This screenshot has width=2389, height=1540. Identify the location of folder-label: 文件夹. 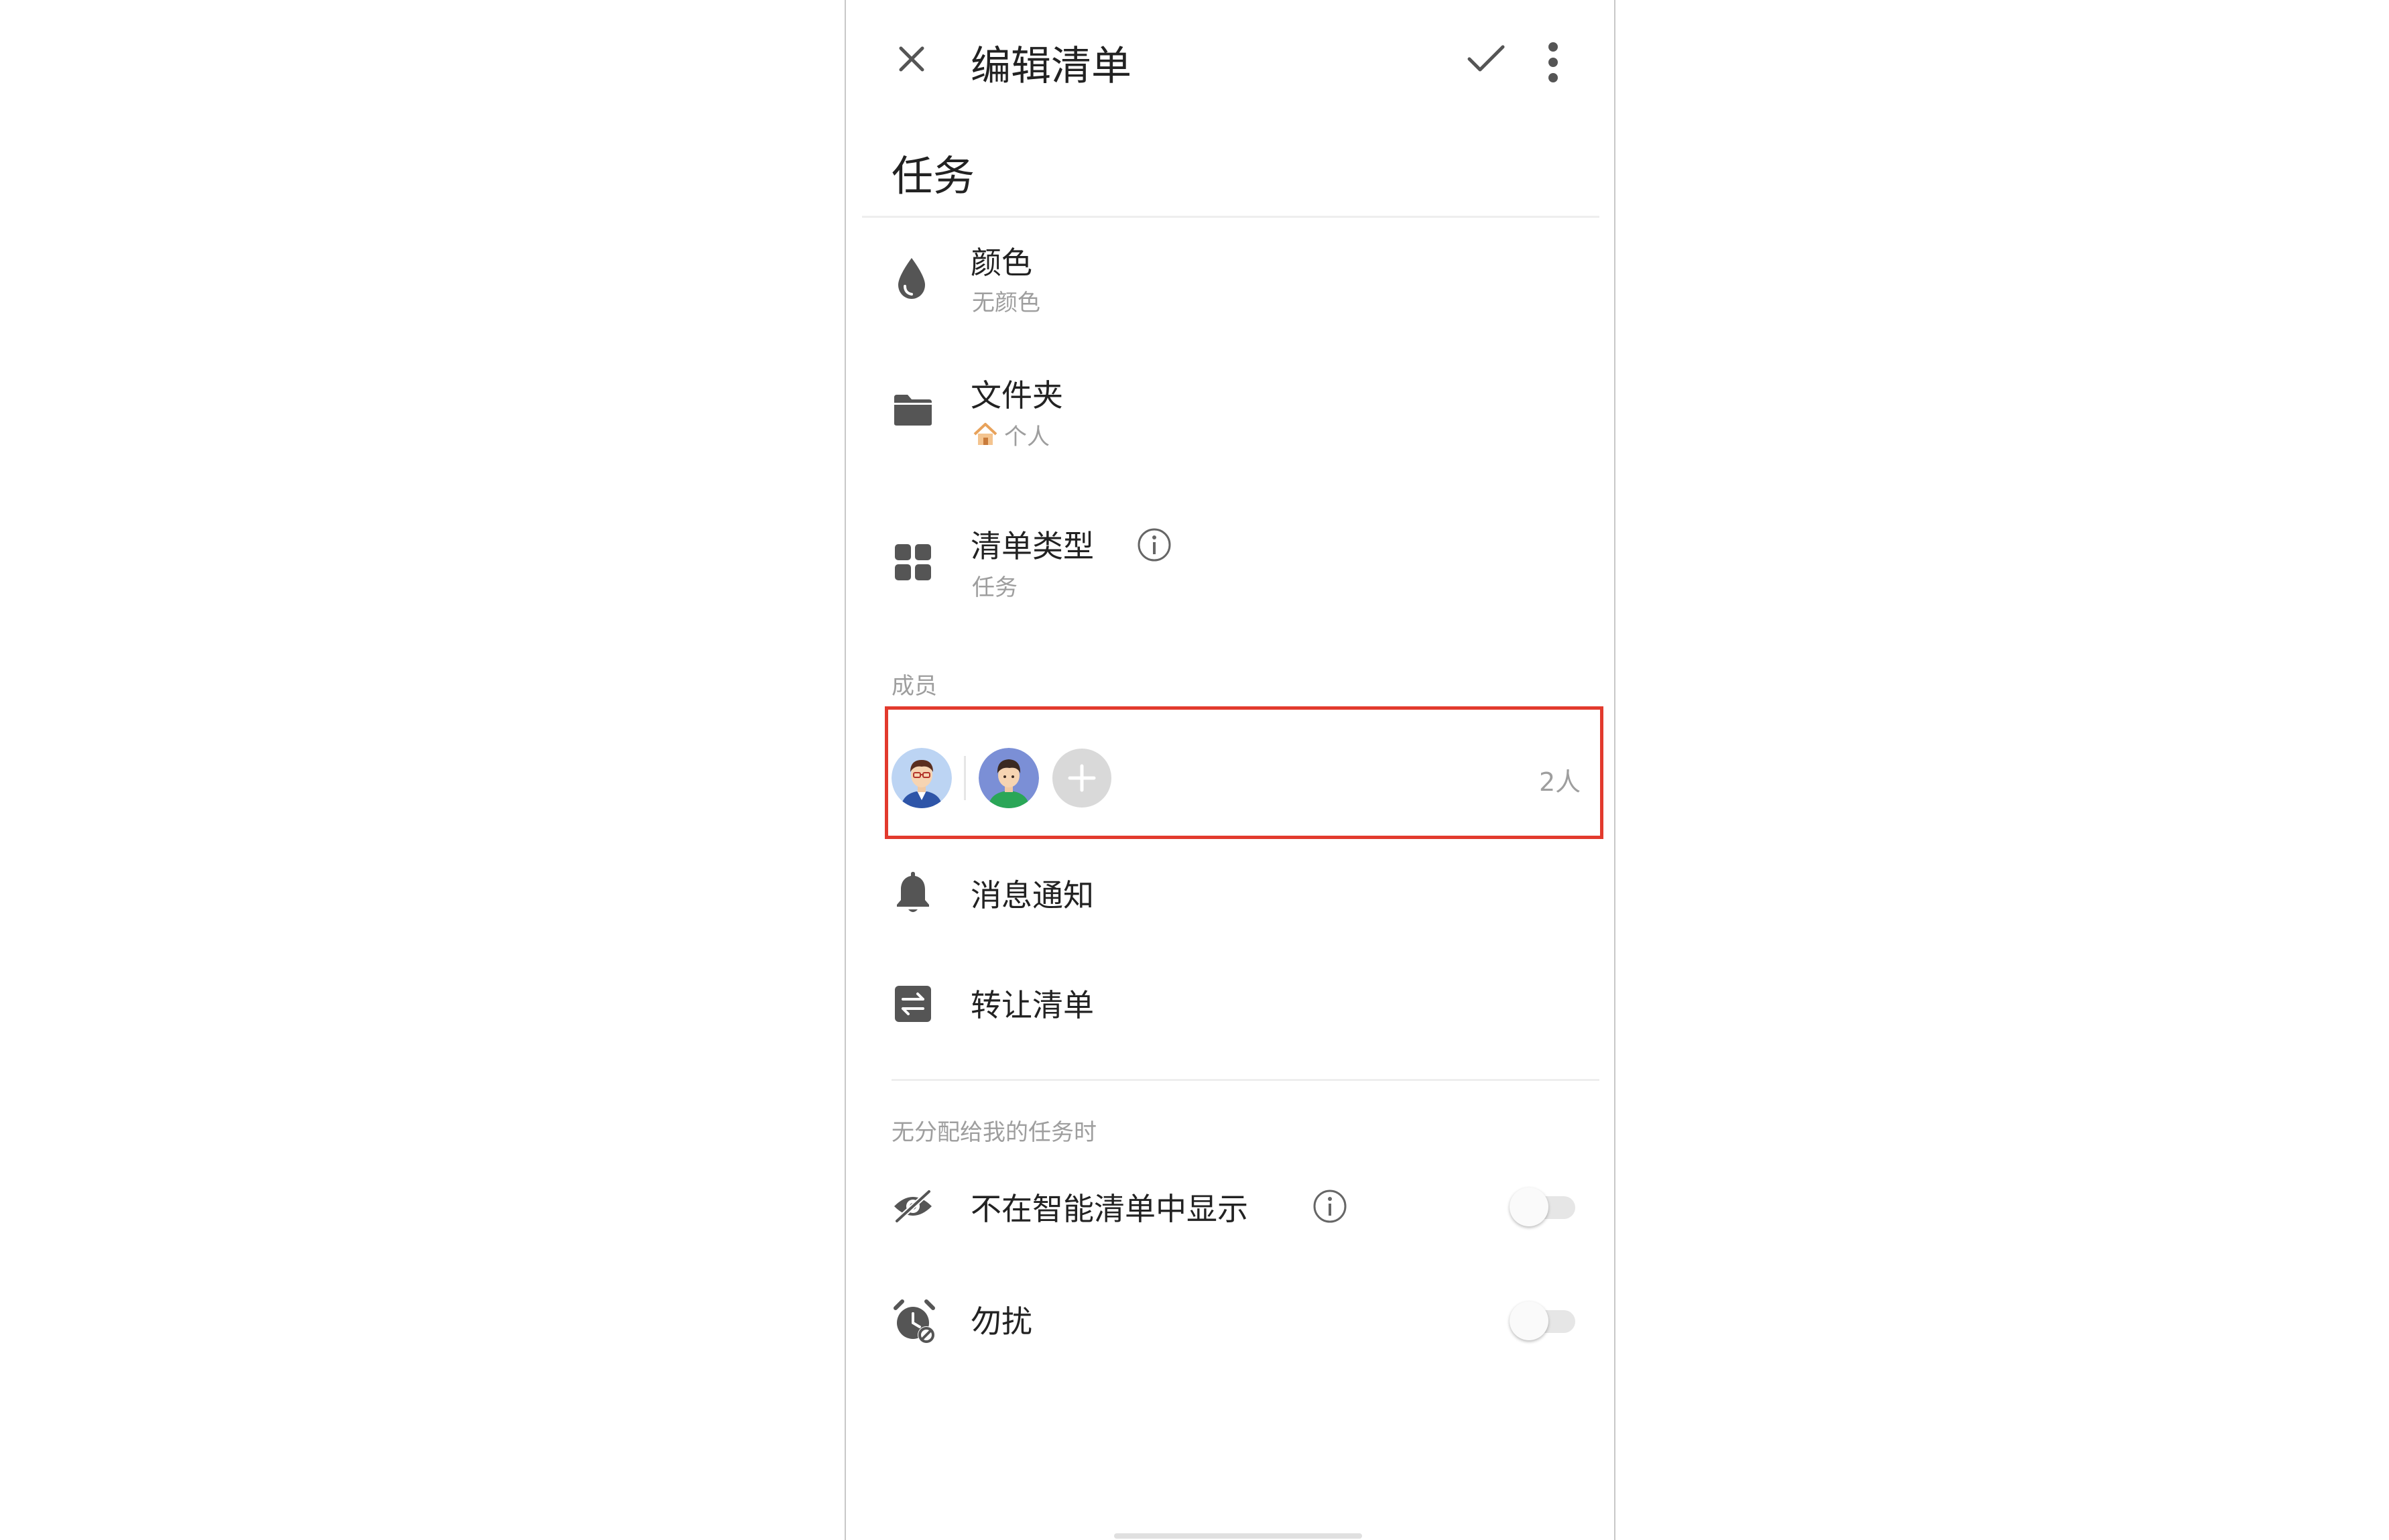
(1017, 395).